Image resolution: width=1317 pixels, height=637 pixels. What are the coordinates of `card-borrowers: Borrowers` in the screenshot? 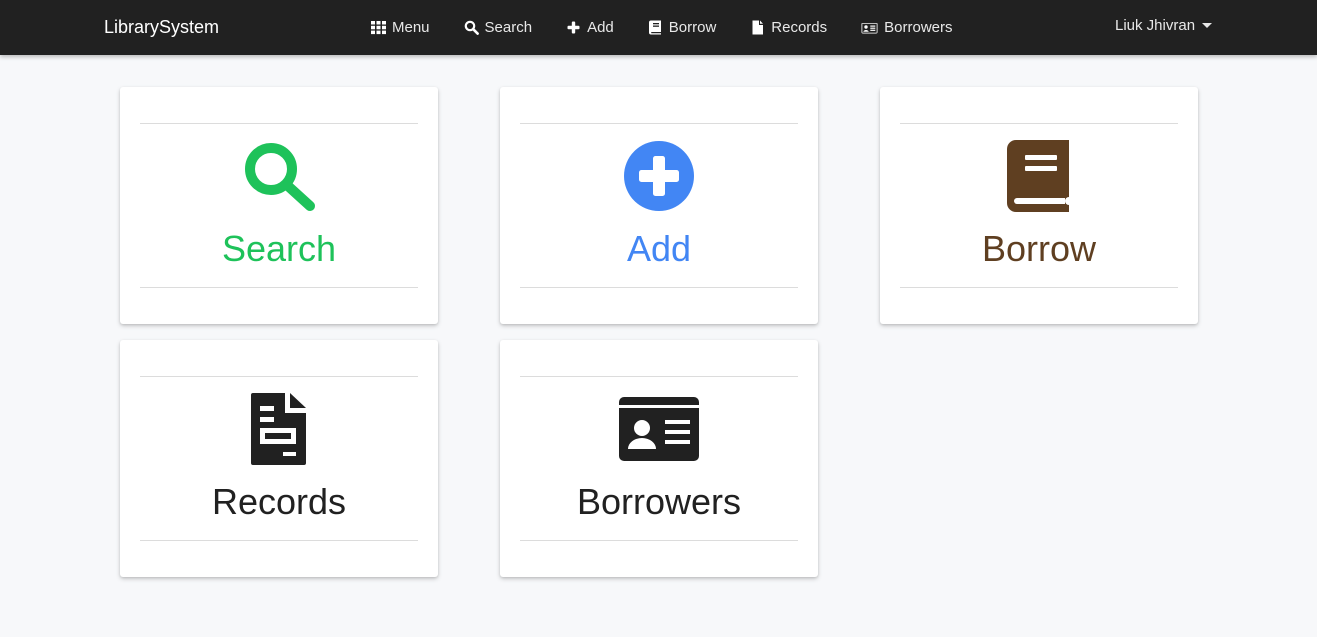 It's located at (659, 458).